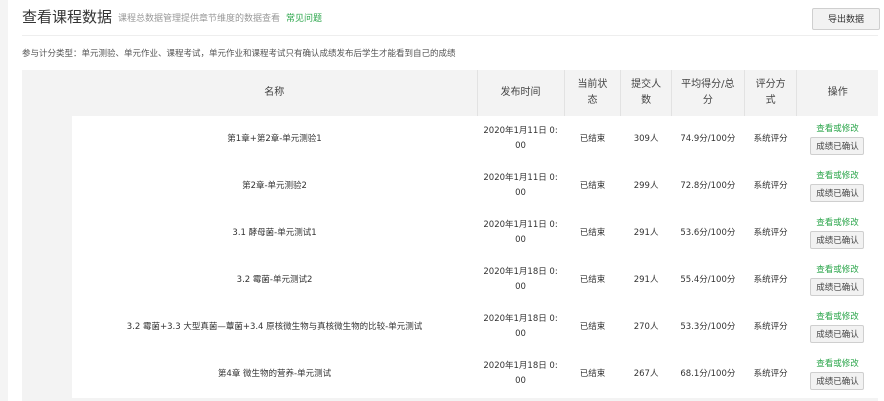 Image resolution: width=884 pixels, height=401 pixels. I want to click on column-header-actions: 操作, so click(837, 93).